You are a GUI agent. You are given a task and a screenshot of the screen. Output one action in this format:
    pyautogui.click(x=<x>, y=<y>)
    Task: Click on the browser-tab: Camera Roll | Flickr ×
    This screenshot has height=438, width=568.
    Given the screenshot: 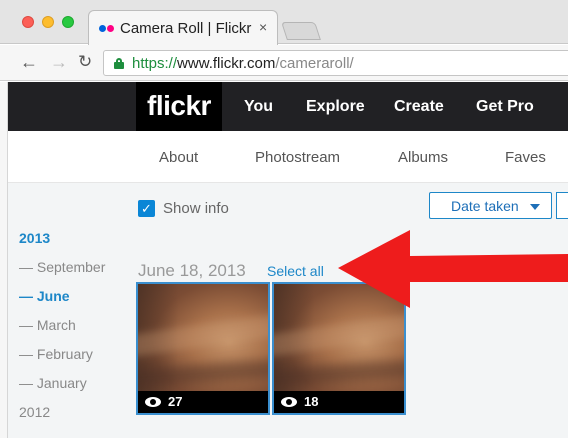 What is the action you would take?
    pyautogui.click(x=183, y=27)
    